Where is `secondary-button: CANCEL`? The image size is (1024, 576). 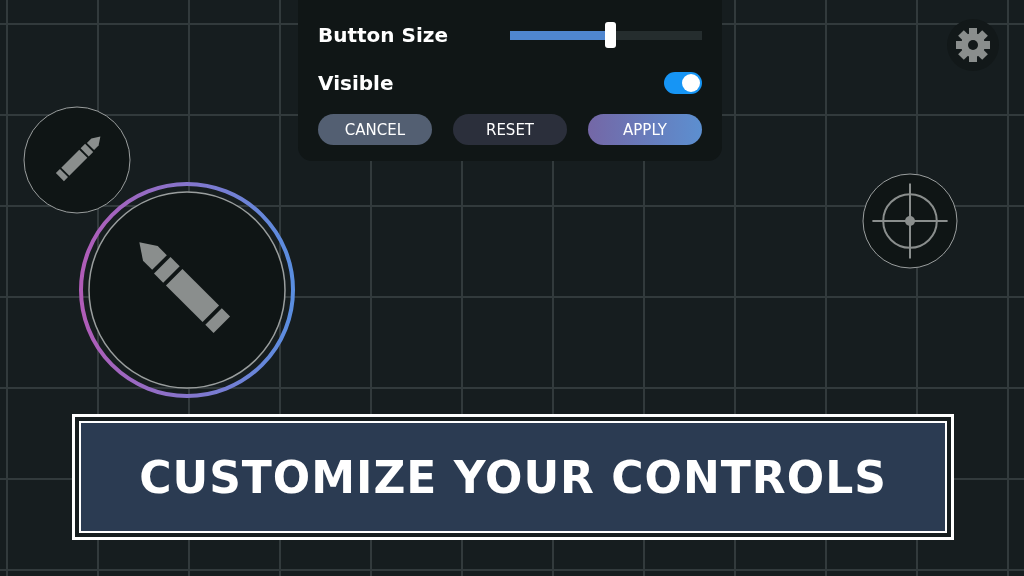
secondary-button: CANCEL is located at coordinates (375, 129).